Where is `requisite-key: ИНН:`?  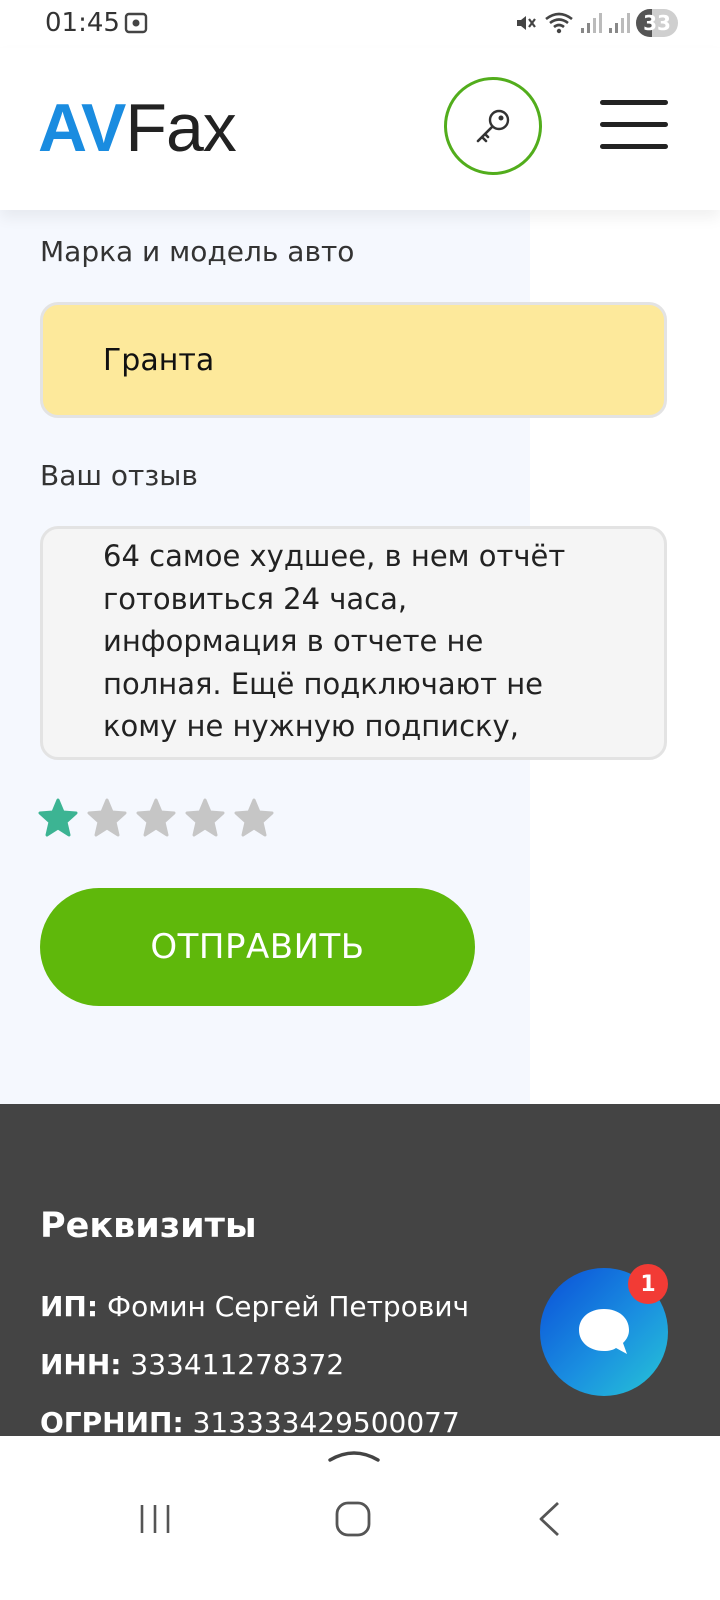
requisite-key: ИНН: is located at coordinates (81, 1364).